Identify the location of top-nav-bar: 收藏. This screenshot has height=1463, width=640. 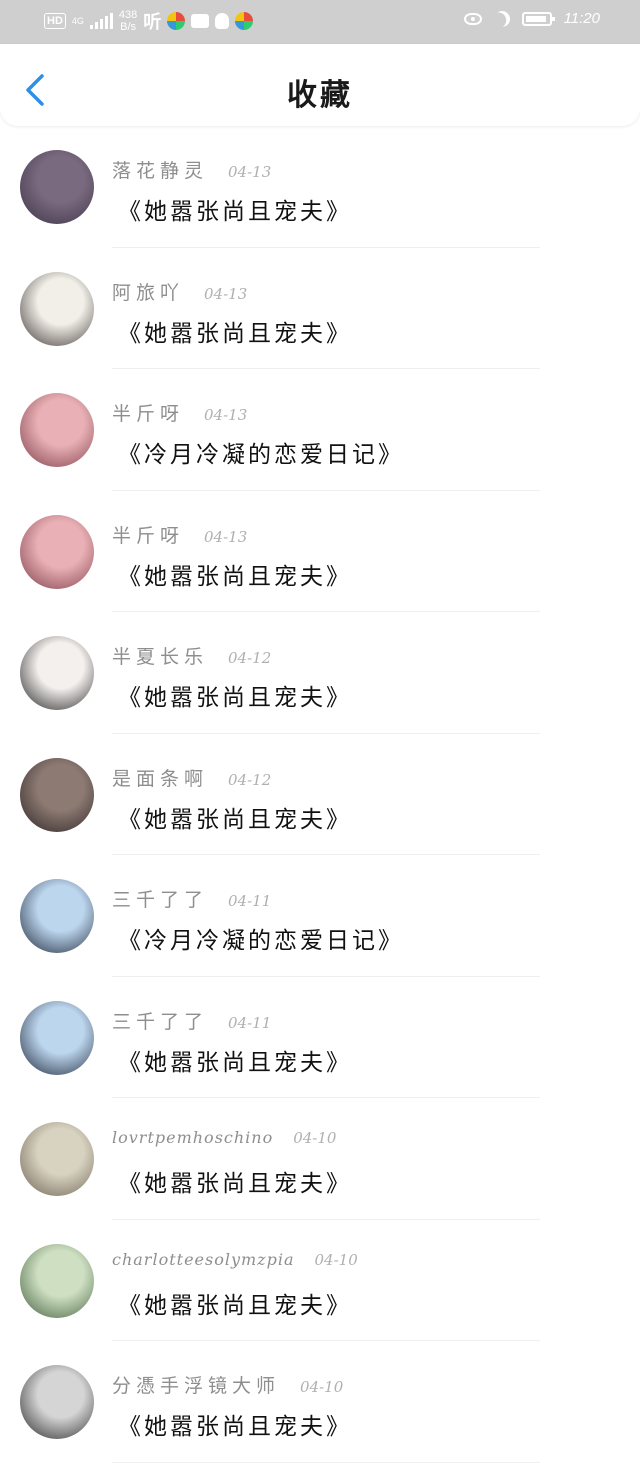
(320, 85).